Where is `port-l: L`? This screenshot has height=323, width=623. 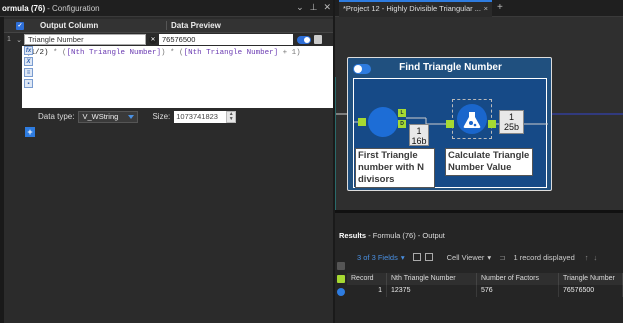 port-l: L is located at coordinates (402, 113).